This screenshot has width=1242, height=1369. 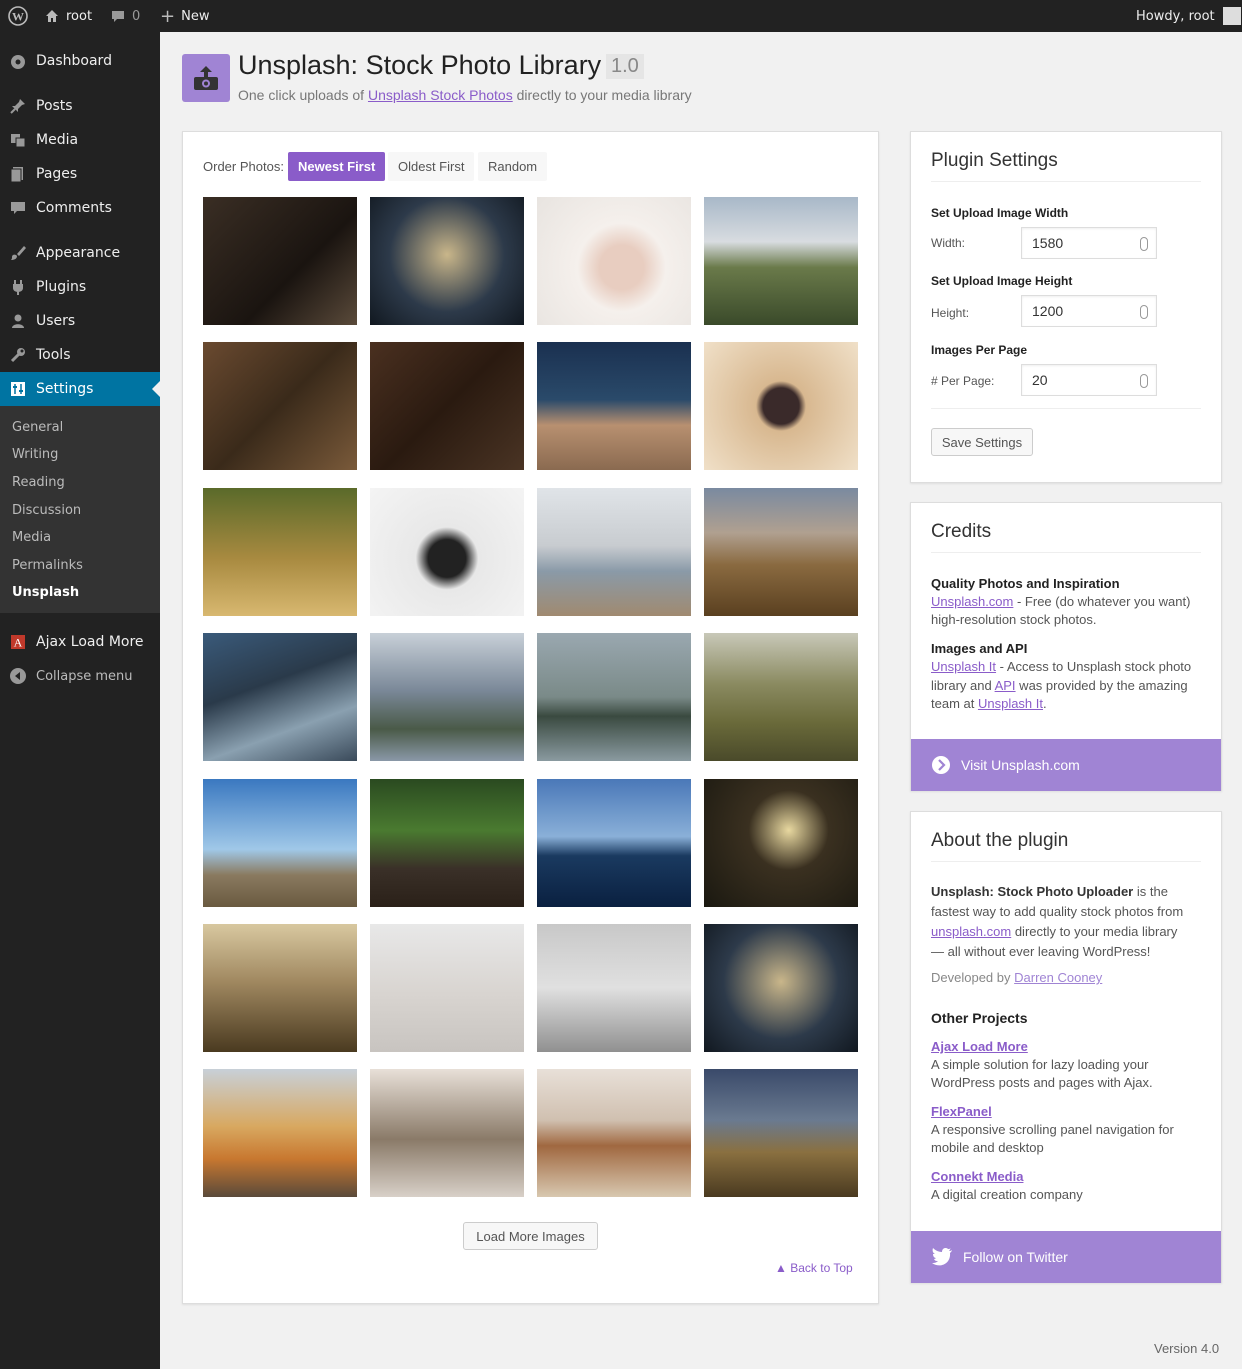 What do you see at coordinates (18, 16) in the screenshot?
I see `wordpress-logo-icon: W` at bounding box center [18, 16].